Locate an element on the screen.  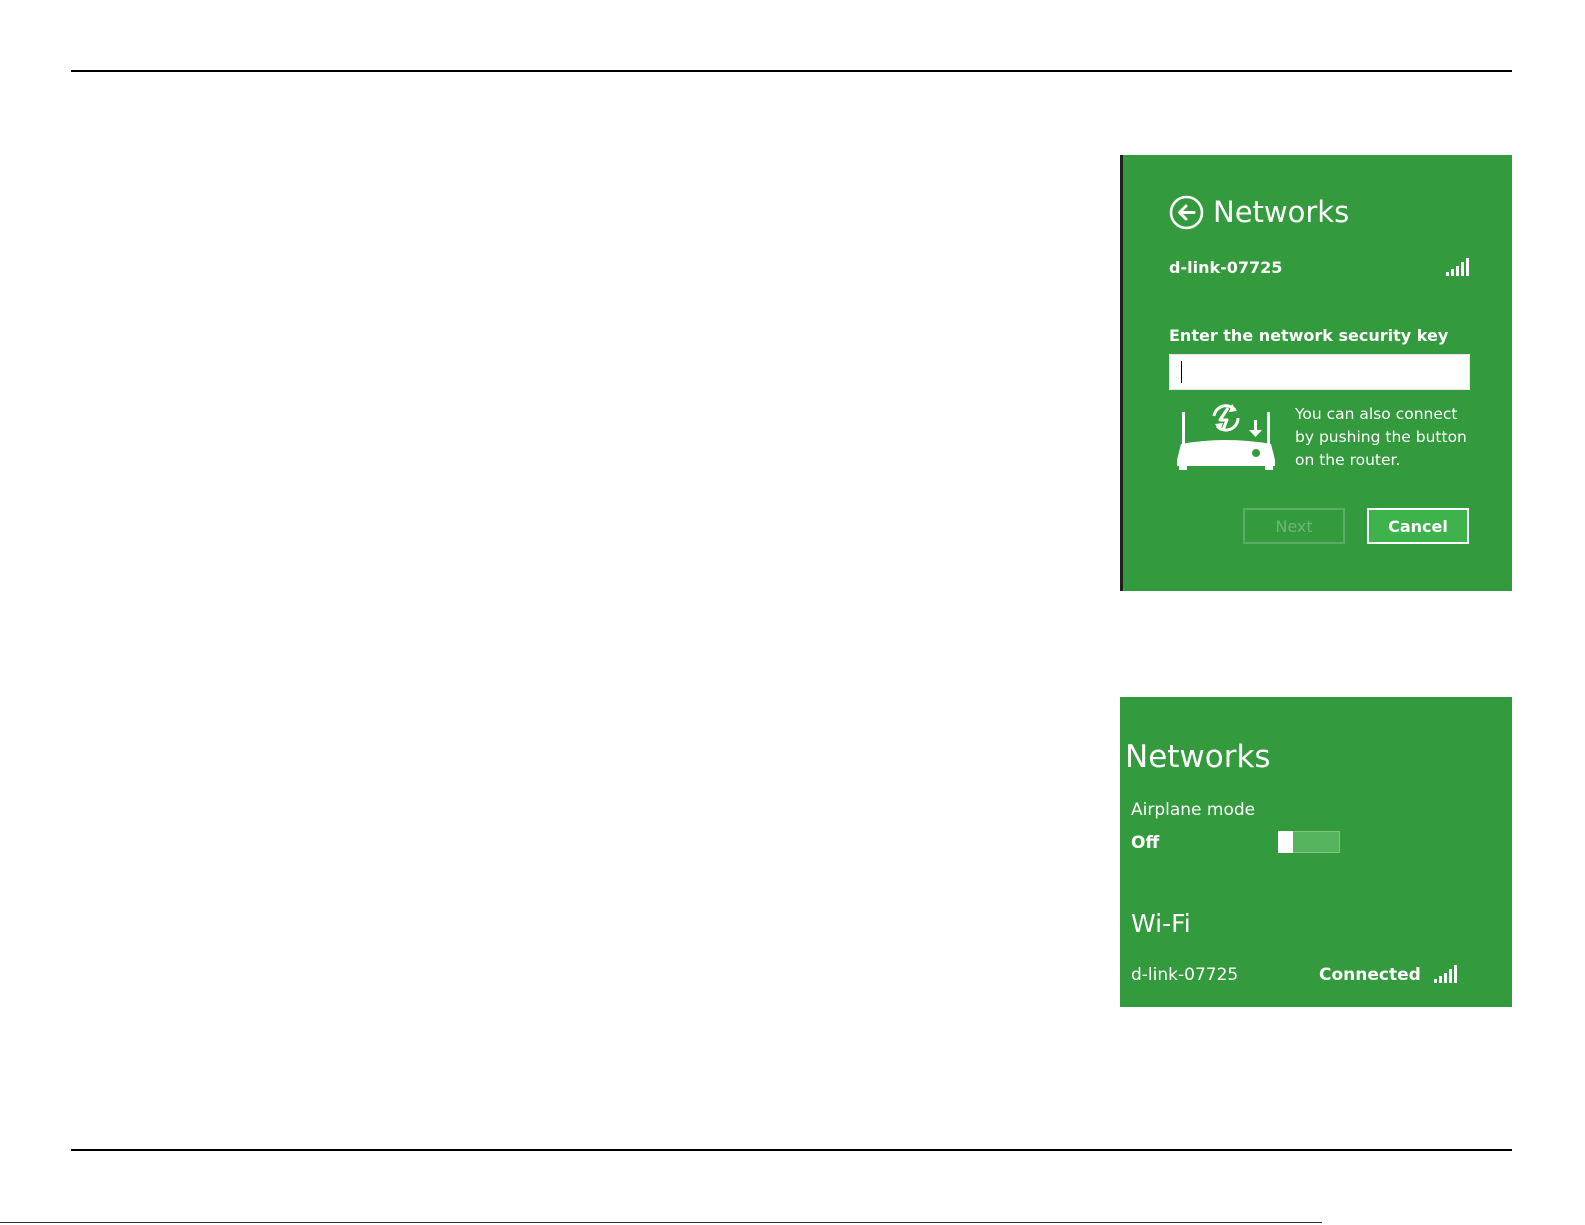
toggle-thumb is located at coordinates (1285, 842).